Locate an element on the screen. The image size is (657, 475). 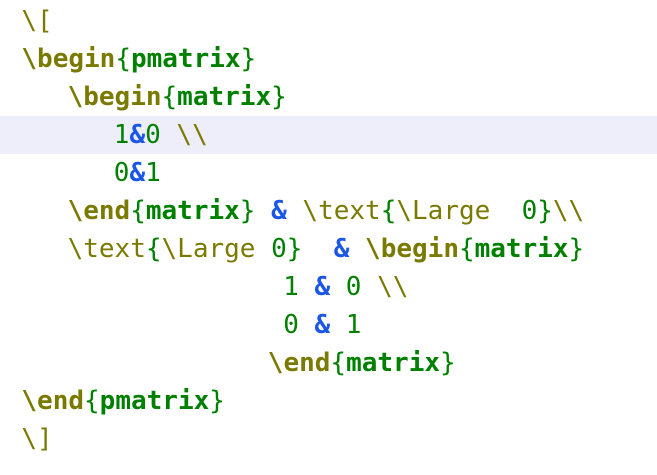
code-line-10: \end{matrix} is located at coordinates (328, 363).